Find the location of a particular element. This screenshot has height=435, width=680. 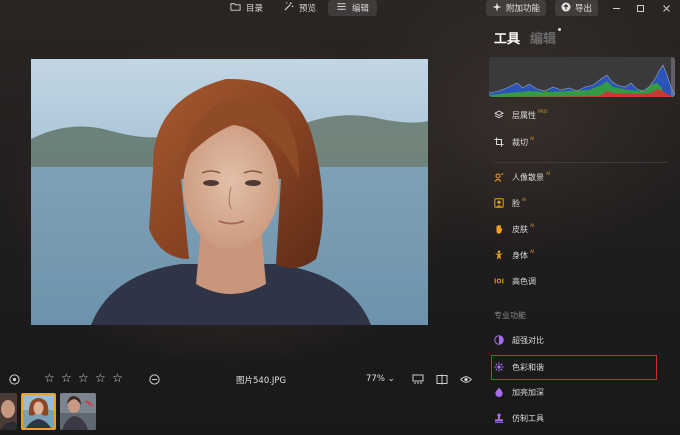

tab-edits: 编辑 is located at coordinates (543, 37).